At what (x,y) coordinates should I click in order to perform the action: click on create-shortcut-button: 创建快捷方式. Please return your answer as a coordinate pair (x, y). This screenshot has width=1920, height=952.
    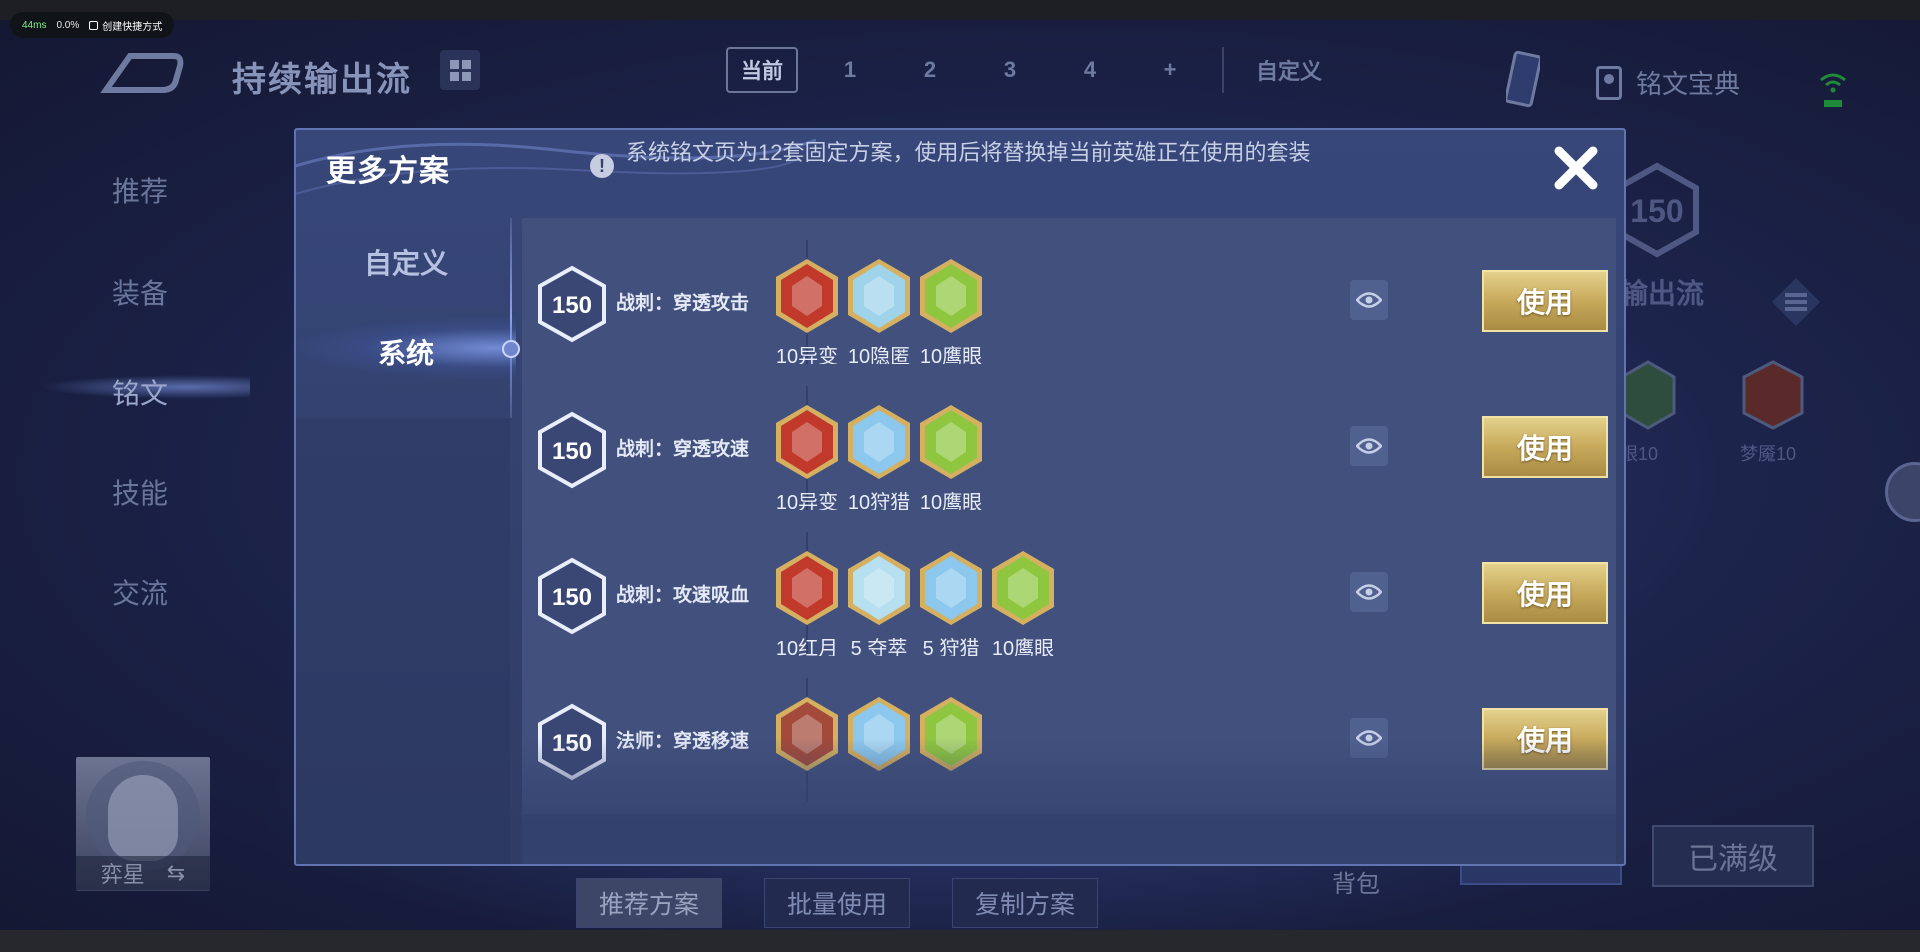
    Looking at the image, I should click on (125, 25).